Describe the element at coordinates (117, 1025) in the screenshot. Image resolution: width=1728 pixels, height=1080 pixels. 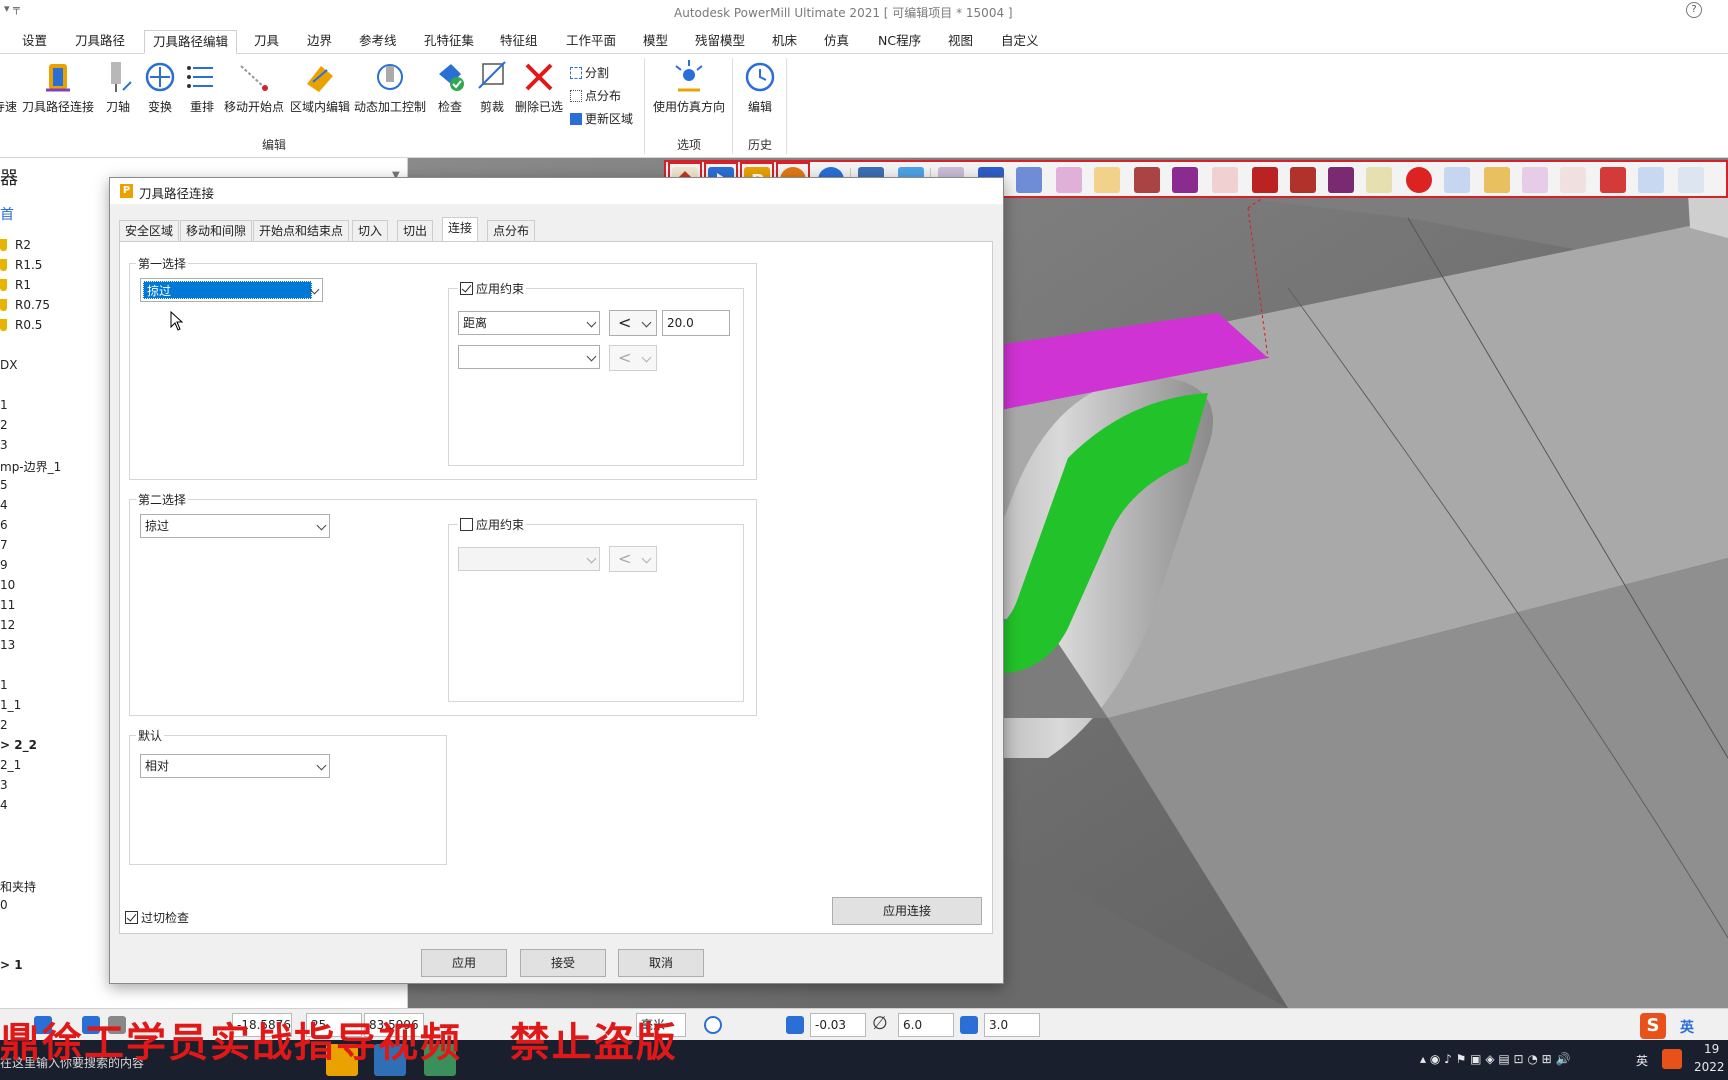
I see `copy-icon` at that location.